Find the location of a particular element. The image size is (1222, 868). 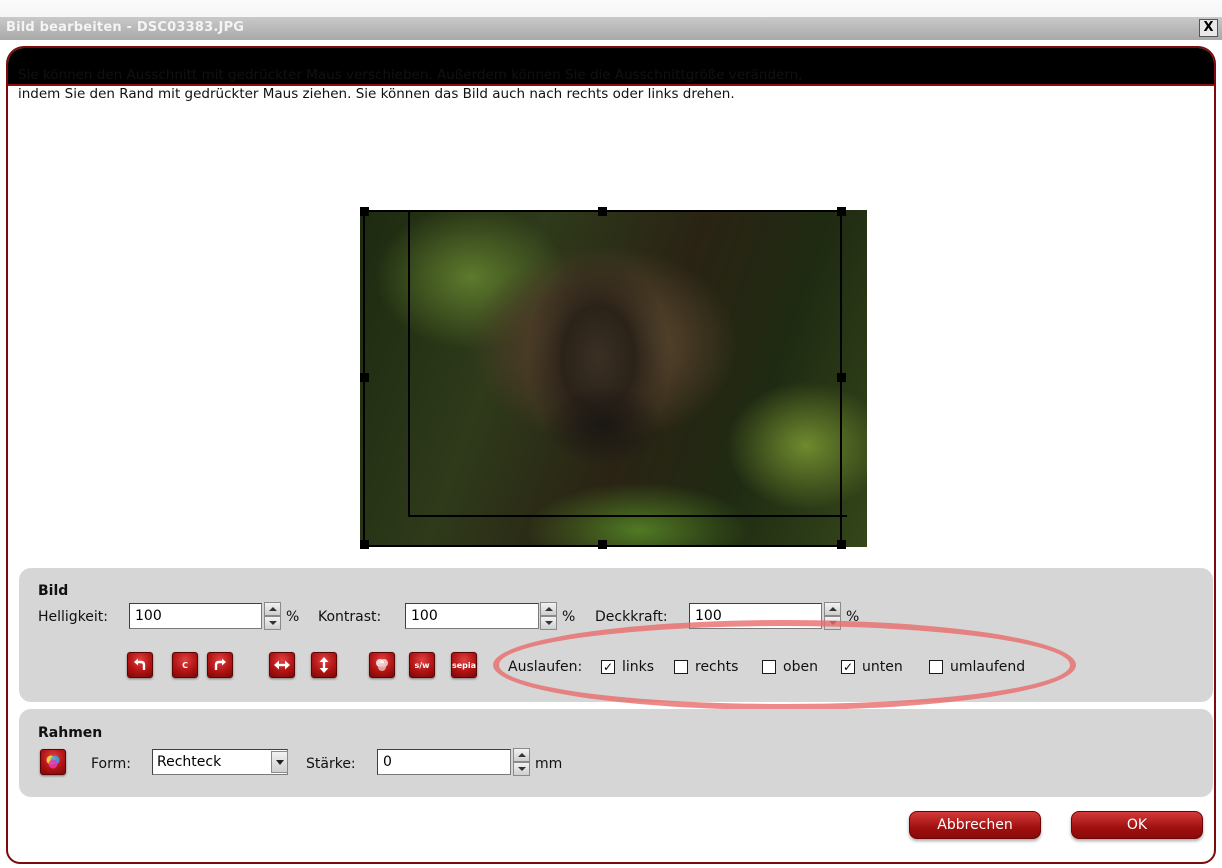

kontrast-spinner is located at coordinates (548, 616).